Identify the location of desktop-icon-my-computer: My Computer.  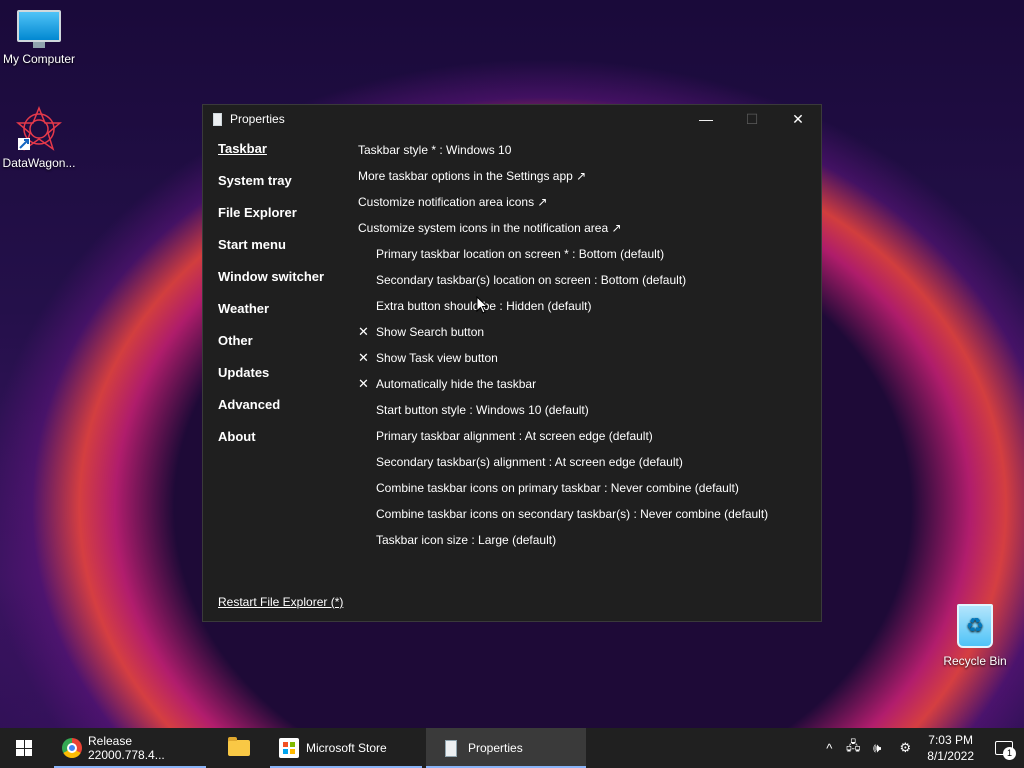
(40, 38).